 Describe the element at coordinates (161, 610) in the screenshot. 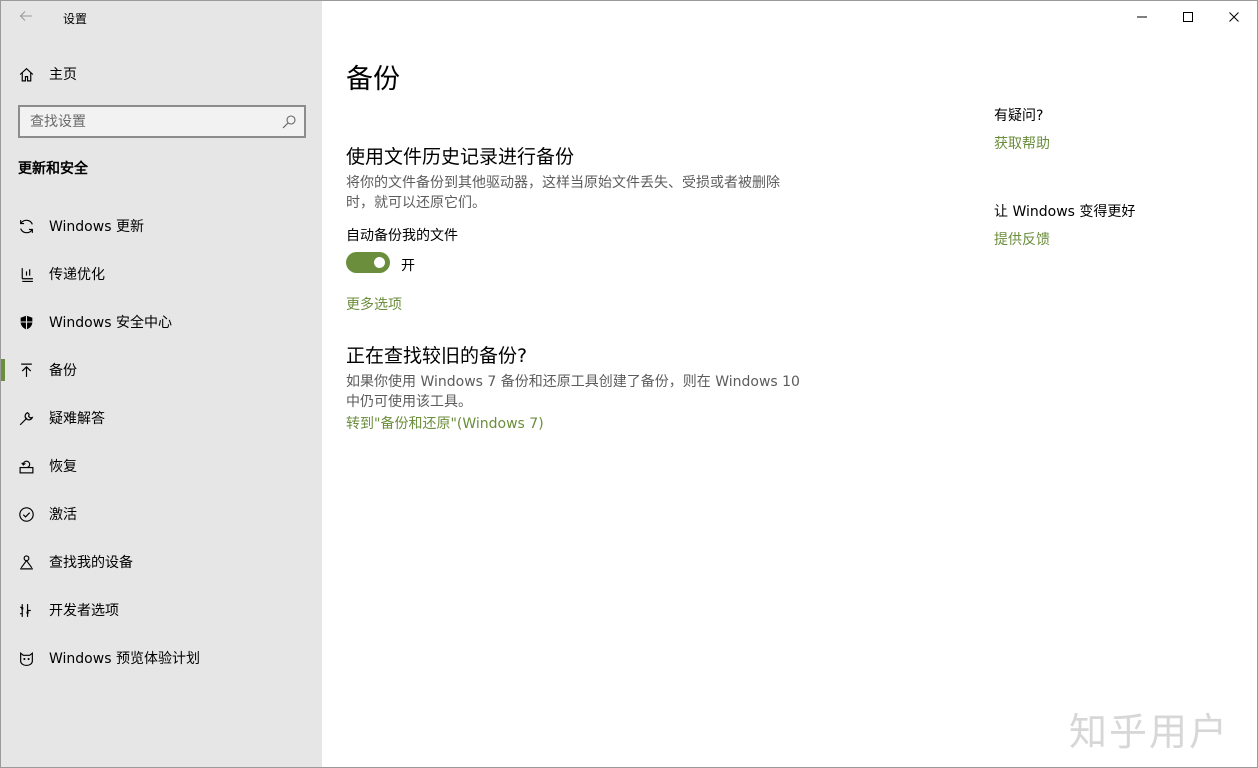

I see `sidebar-item-developer-options: 开发者选项` at that location.